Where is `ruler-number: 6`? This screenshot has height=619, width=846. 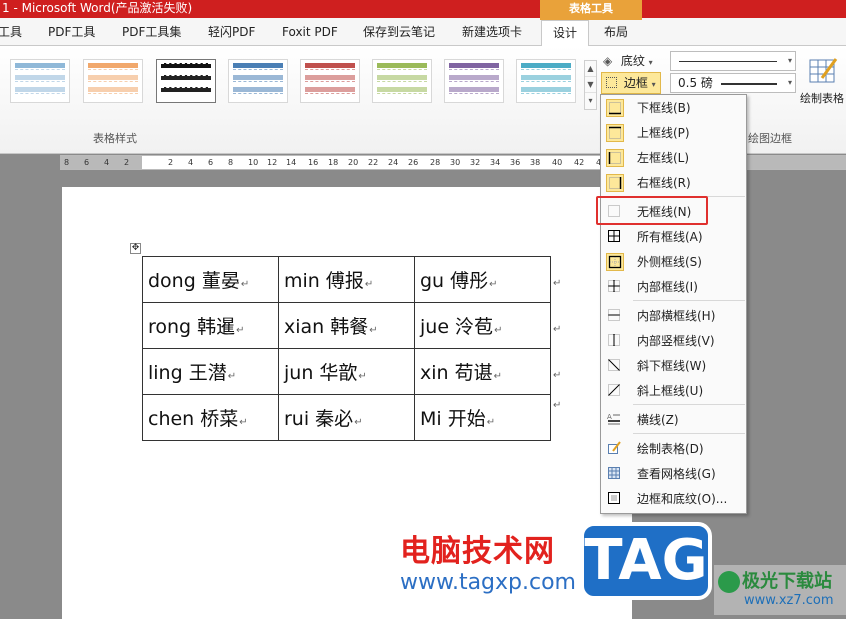
ruler-number: 6 is located at coordinates (87, 162).